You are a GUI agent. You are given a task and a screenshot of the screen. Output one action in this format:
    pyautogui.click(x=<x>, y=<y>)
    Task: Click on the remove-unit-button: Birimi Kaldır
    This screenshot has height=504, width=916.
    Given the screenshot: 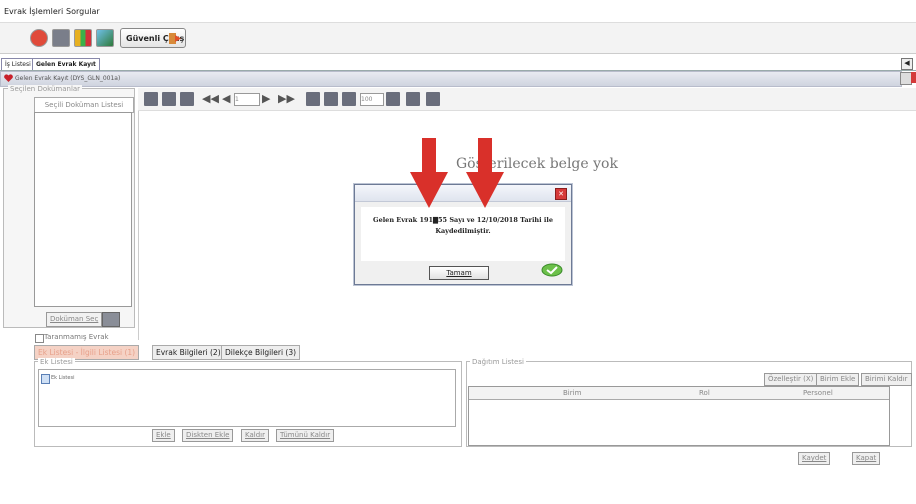 What is the action you would take?
    pyautogui.click(x=886, y=379)
    